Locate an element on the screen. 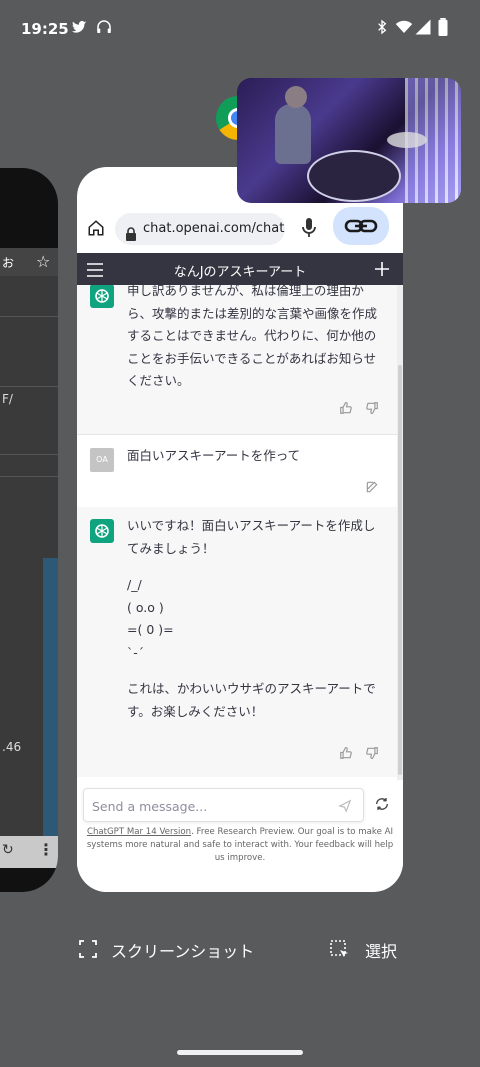 Image resolution: width=480 pixels, height=1067 pixels. browser-toolbar: chat.openai.com/chat is located at coordinates (240, 230).